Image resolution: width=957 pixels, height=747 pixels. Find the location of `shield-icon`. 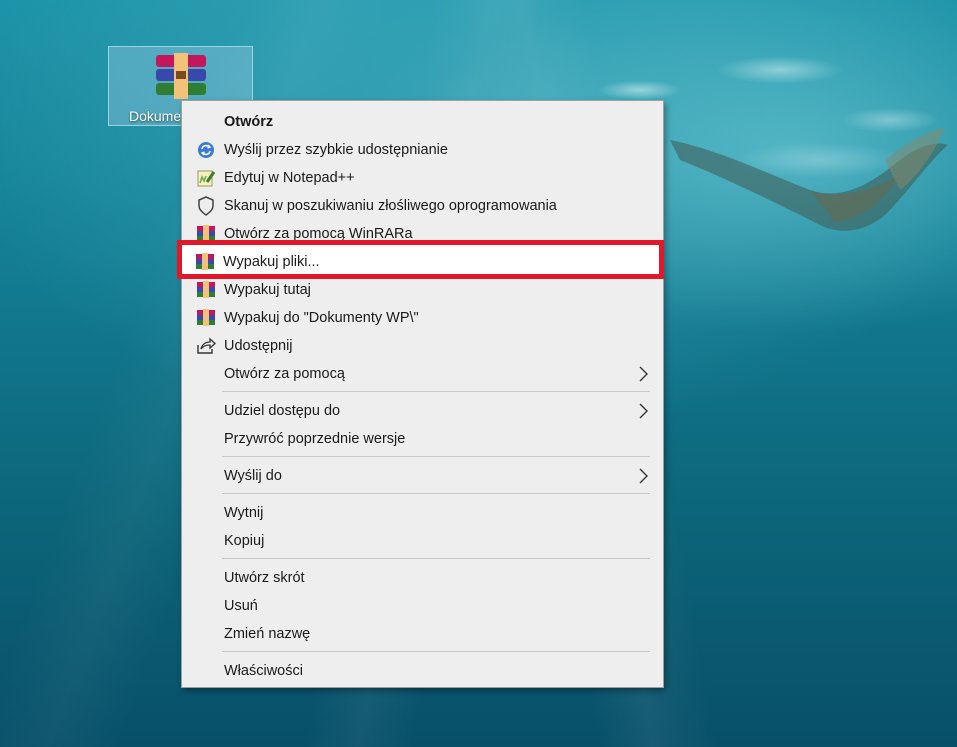

shield-icon is located at coordinates (206, 206).